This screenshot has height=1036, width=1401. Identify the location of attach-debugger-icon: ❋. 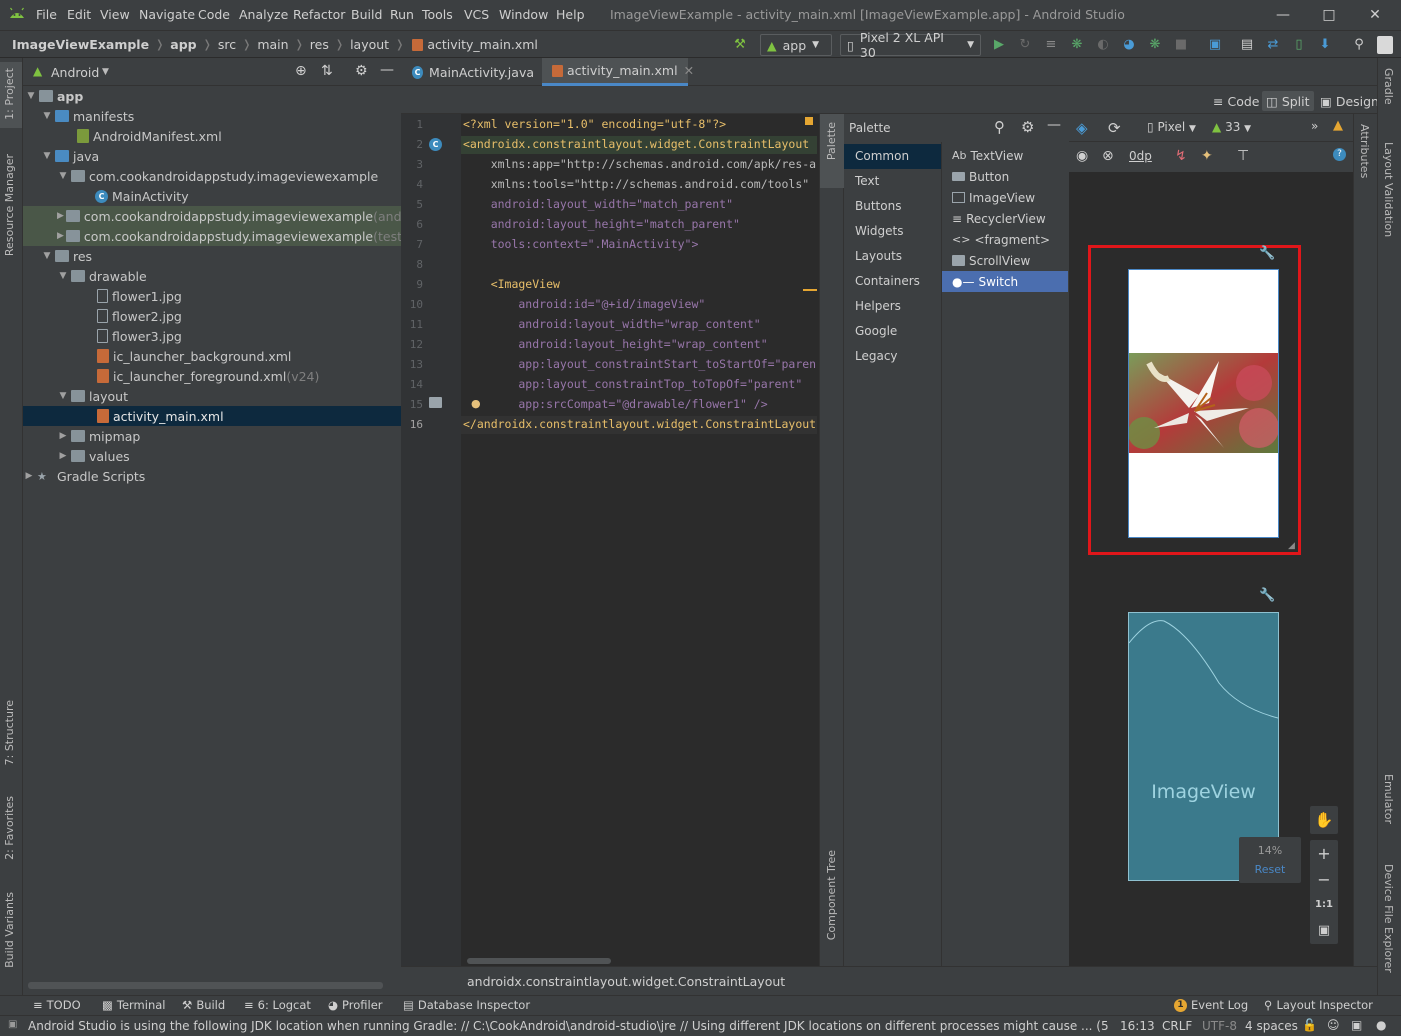
(1155, 45).